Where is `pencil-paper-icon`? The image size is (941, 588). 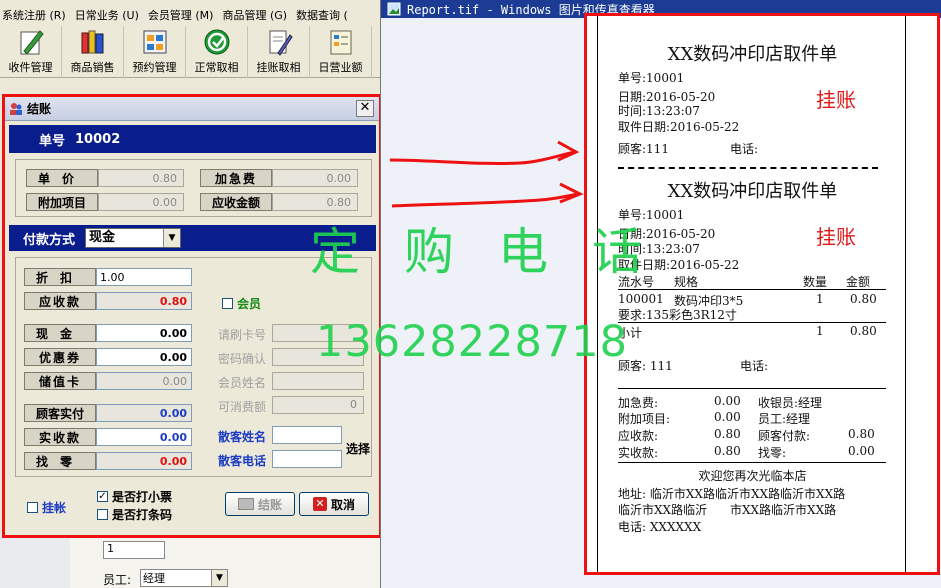
pencil-paper-icon is located at coordinates (32, 42).